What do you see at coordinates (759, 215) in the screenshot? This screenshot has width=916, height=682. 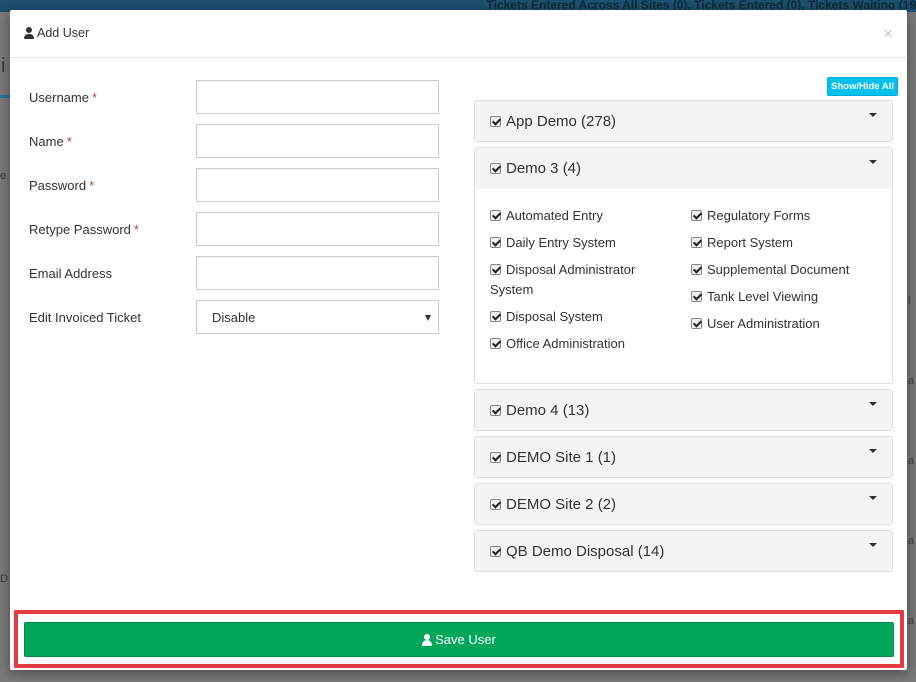 I see `permission-label: Regulatory Forms` at bounding box center [759, 215].